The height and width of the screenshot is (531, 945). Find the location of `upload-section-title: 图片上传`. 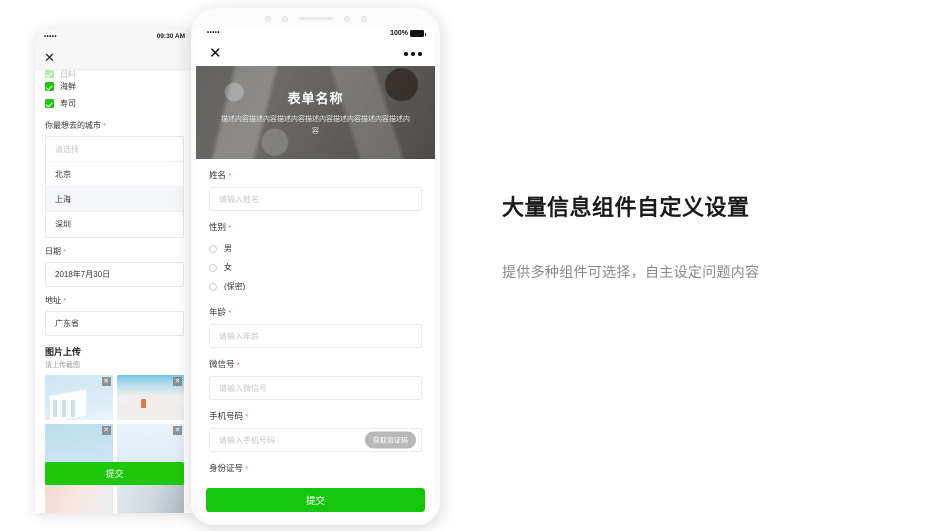

upload-section-title: 图片上传 is located at coordinates (63, 352).